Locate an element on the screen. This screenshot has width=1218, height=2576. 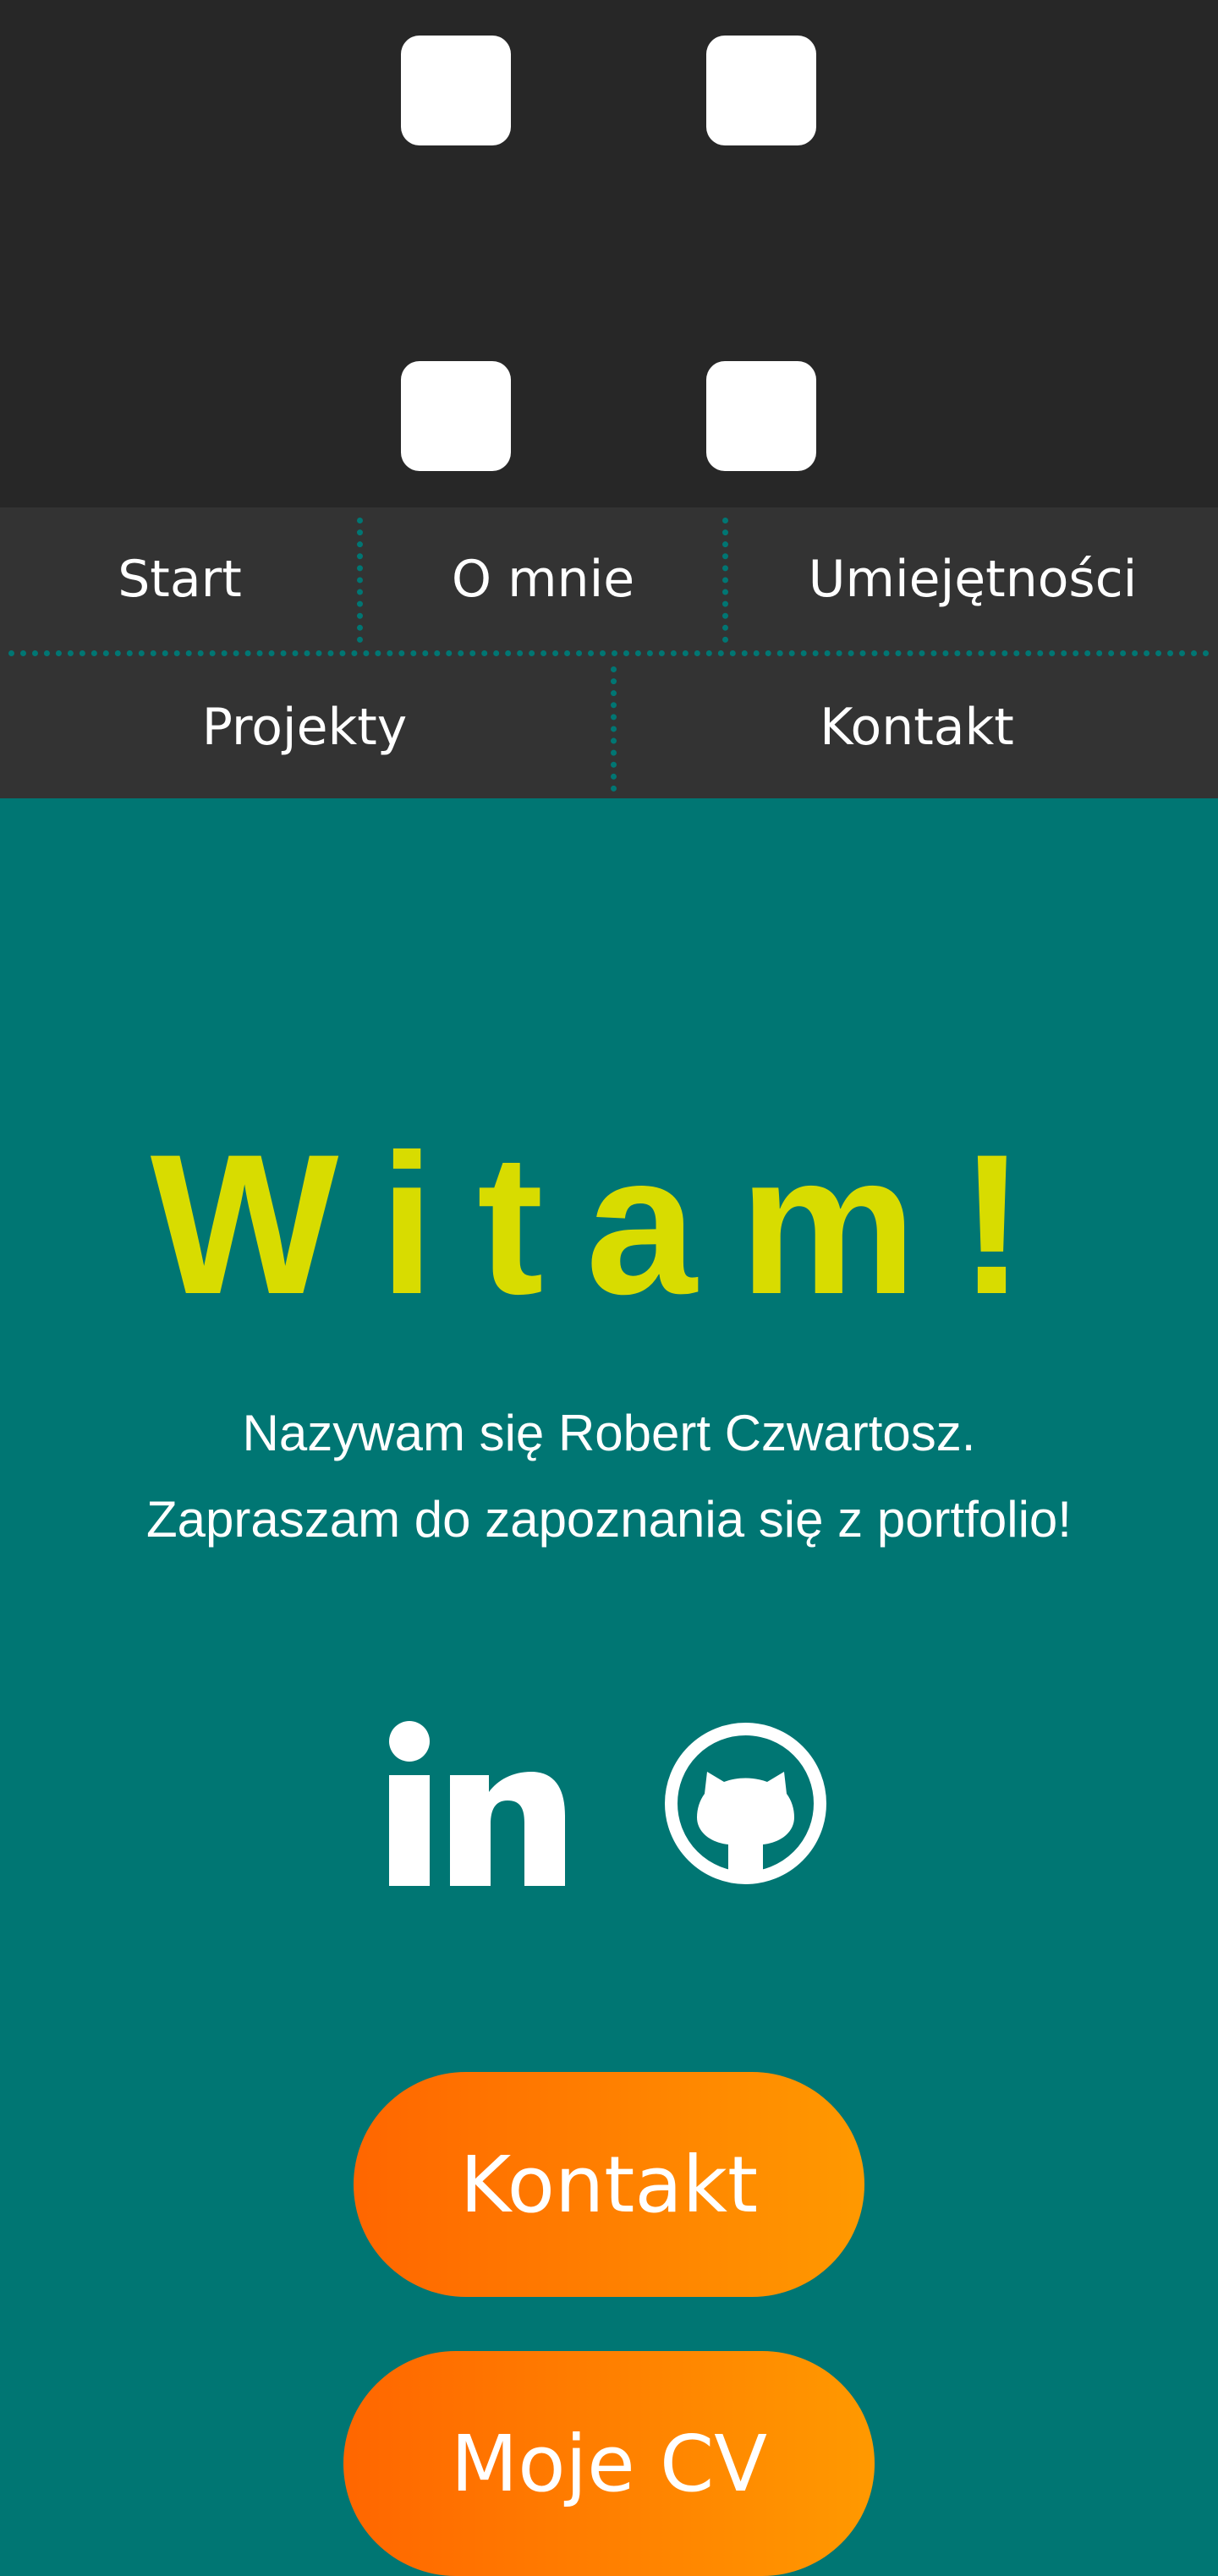
nav-divider is located at coordinates (609, 653).